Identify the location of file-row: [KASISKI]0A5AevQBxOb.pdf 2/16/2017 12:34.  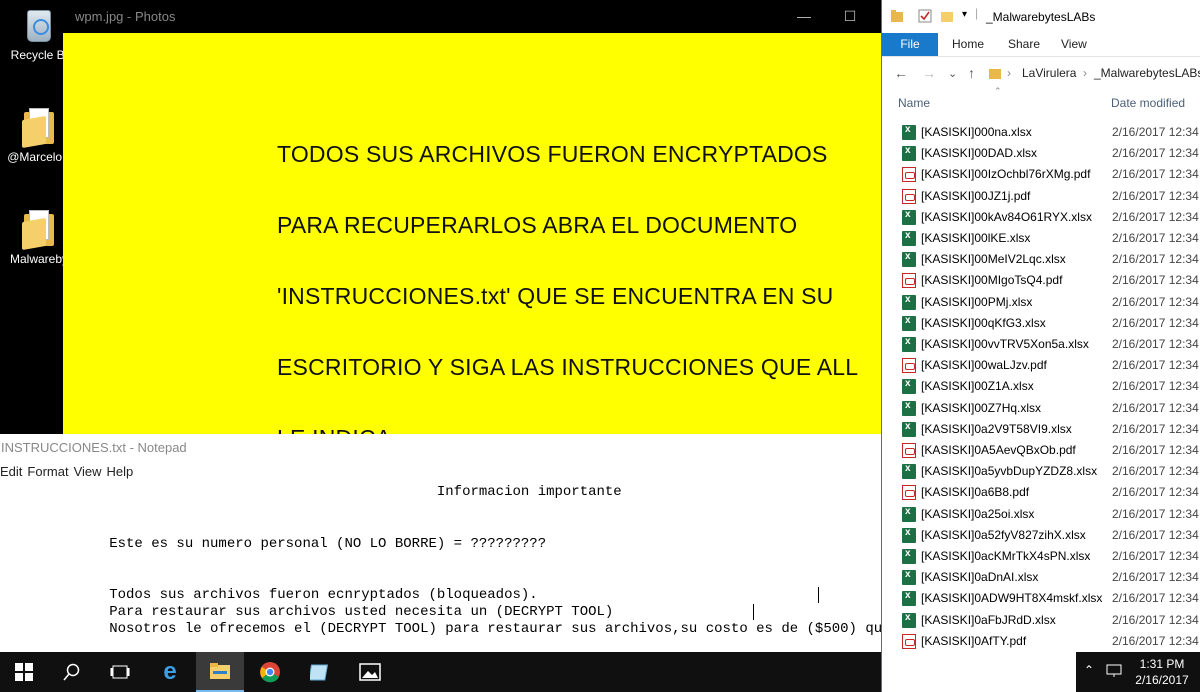
(1041, 450).